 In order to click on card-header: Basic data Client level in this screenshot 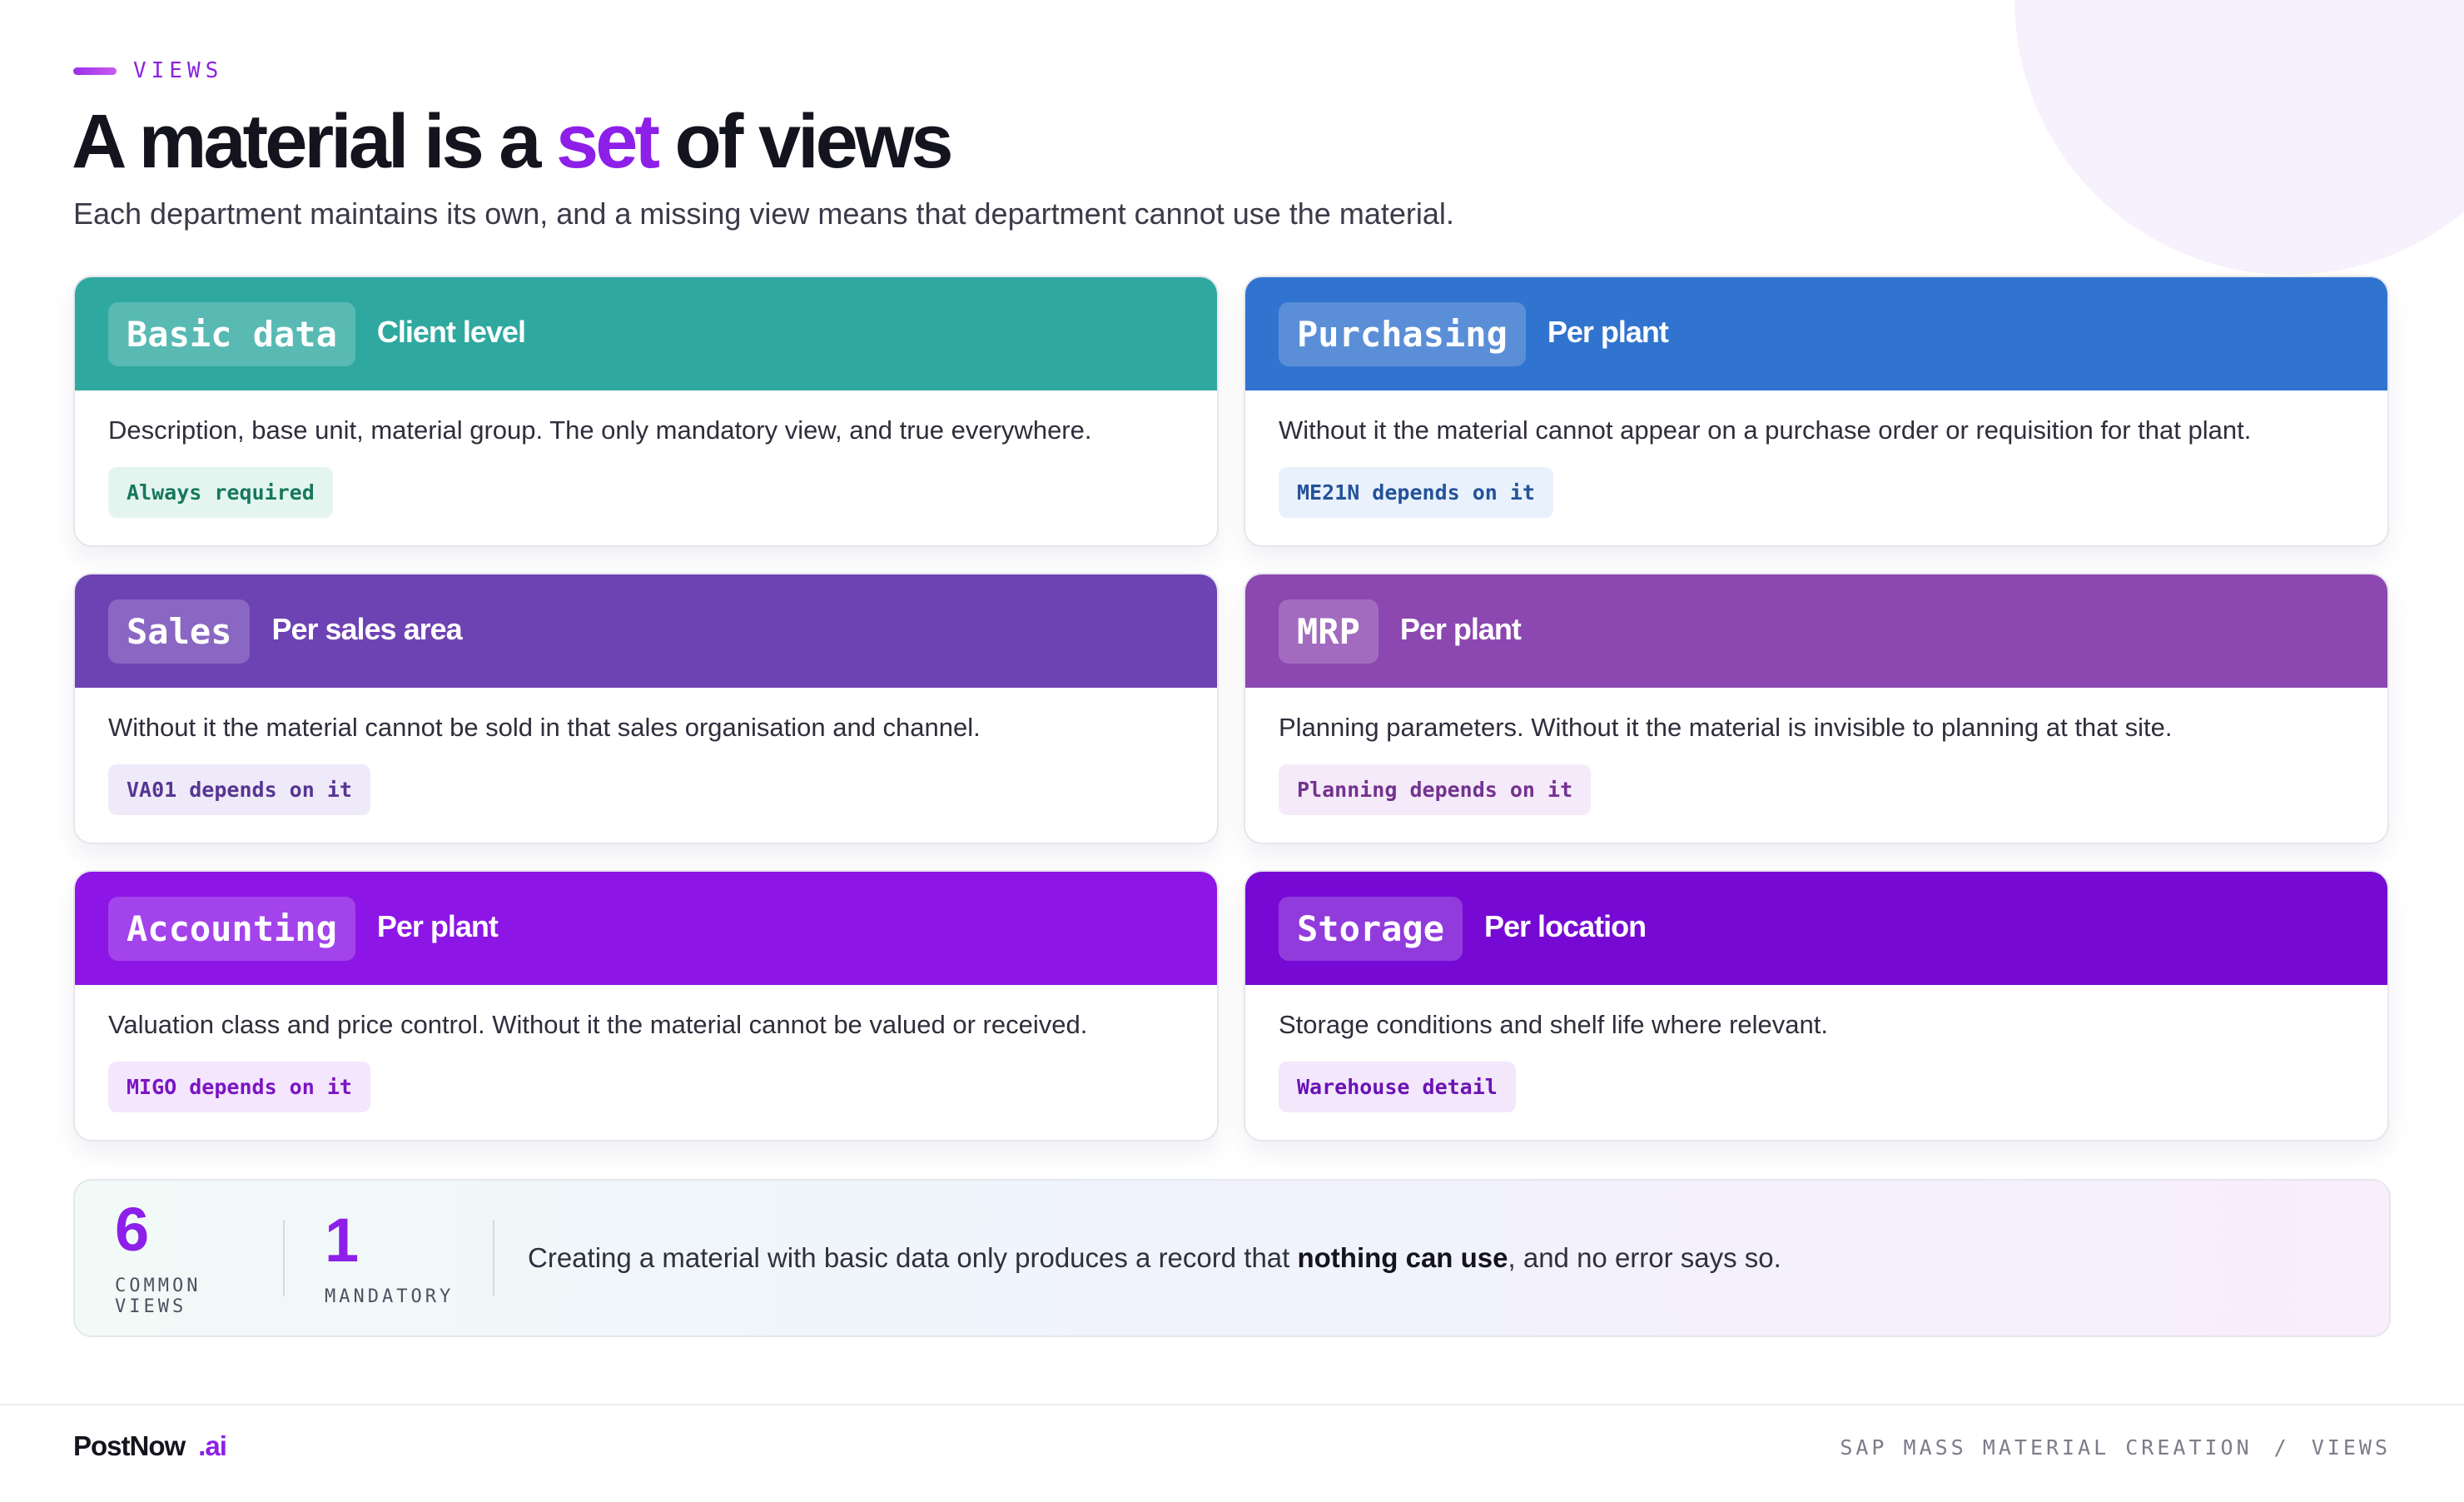, I will do `click(646, 333)`.